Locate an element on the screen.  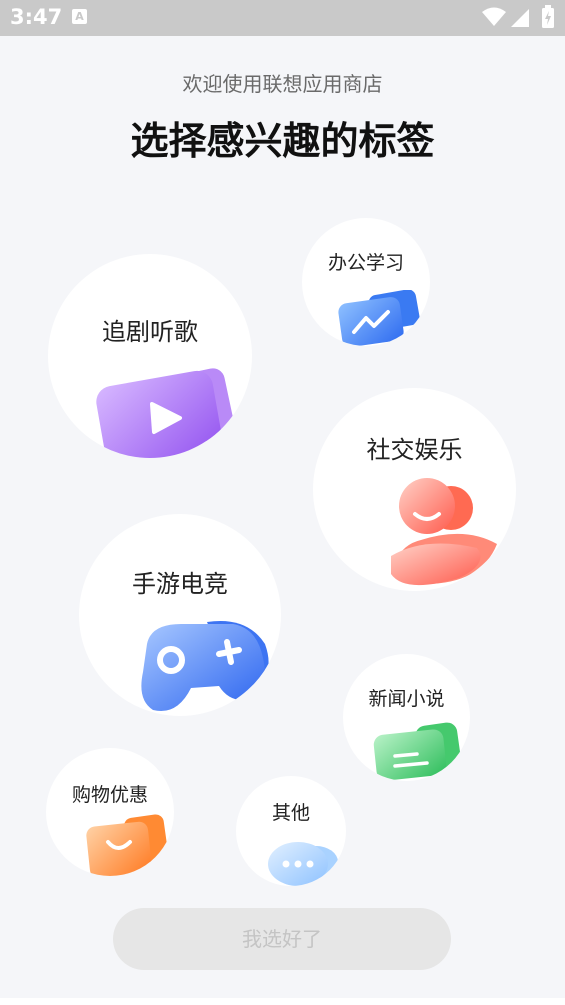
welcome-text: 欢迎使用联想应用商店 is located at coordinates (282, 84).